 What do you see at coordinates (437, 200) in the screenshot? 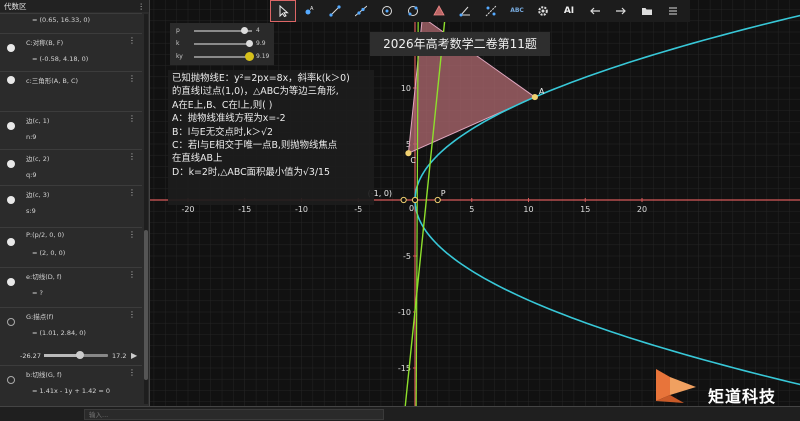
I see `point-p` at bounding box center [437, 200].